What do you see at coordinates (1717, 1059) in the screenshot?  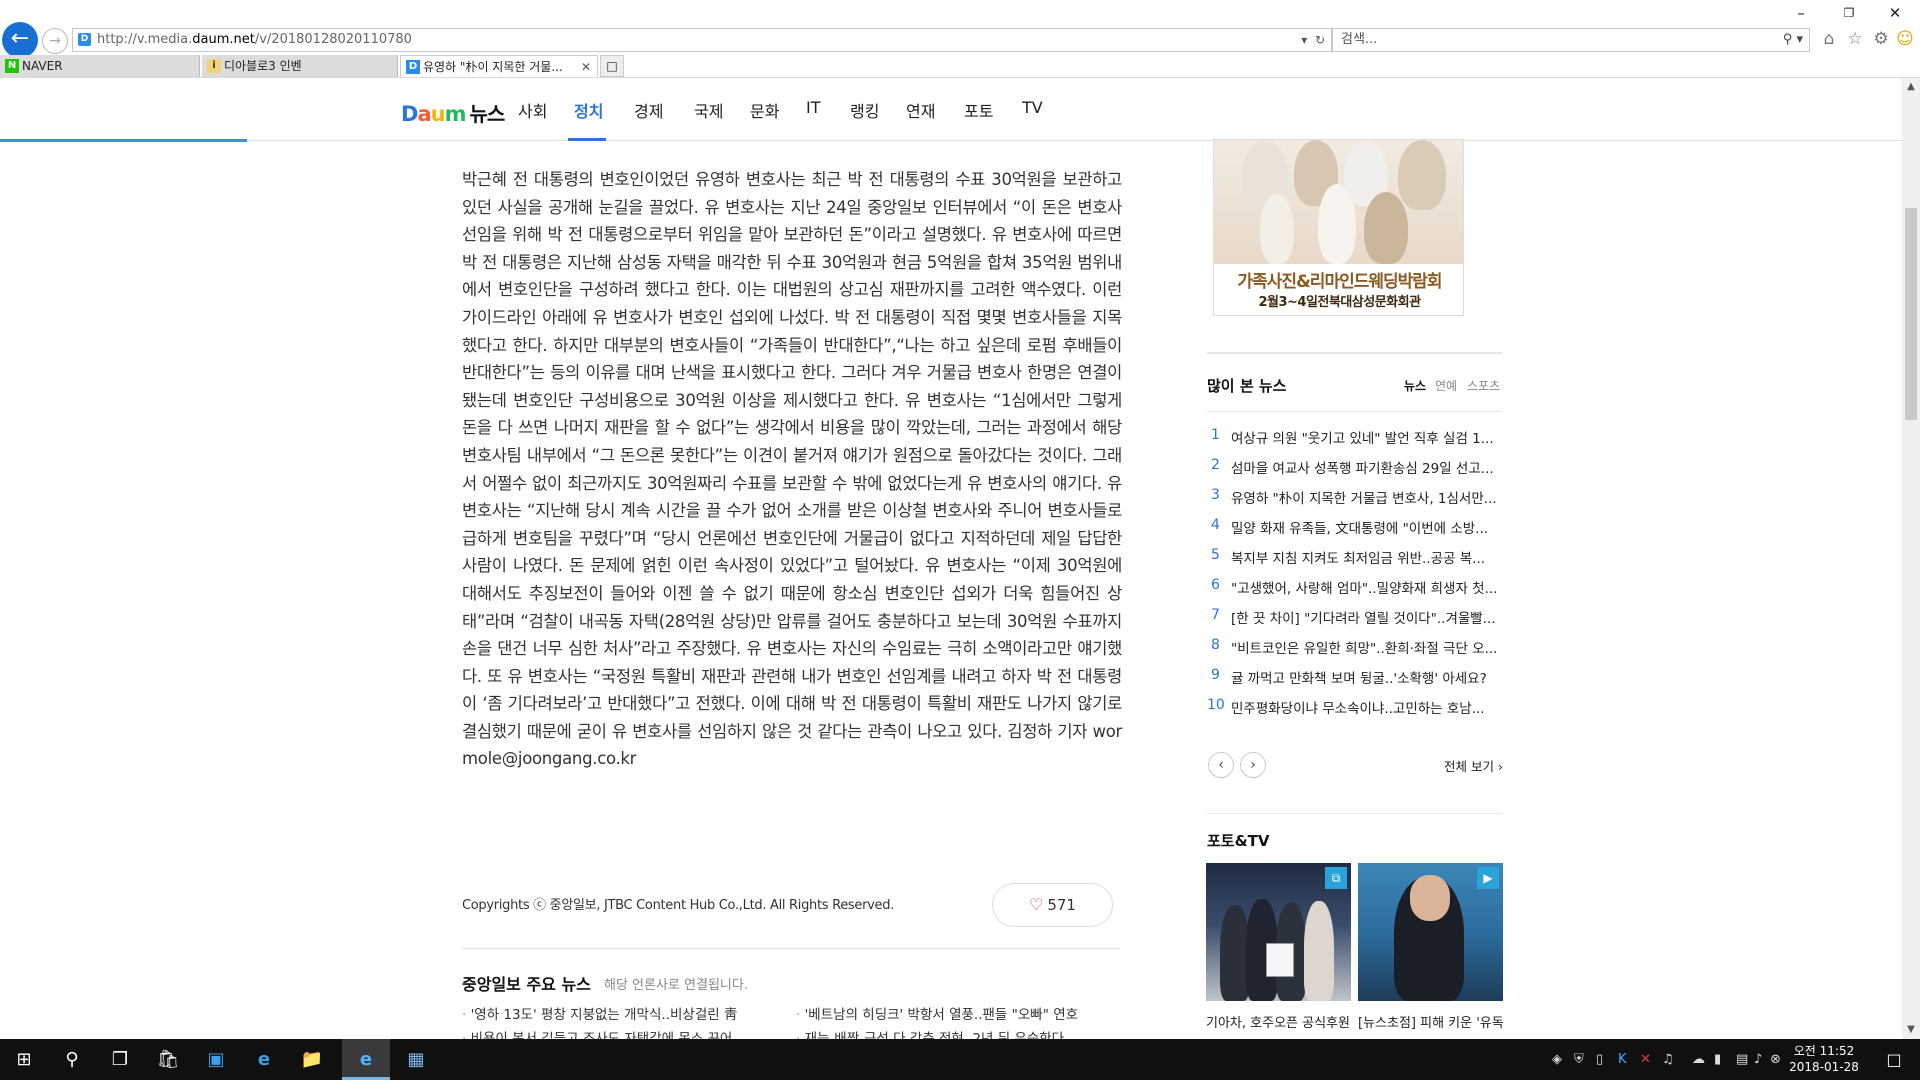 I see `battery-icon: ▮` at bounding box center [1717, 1059].